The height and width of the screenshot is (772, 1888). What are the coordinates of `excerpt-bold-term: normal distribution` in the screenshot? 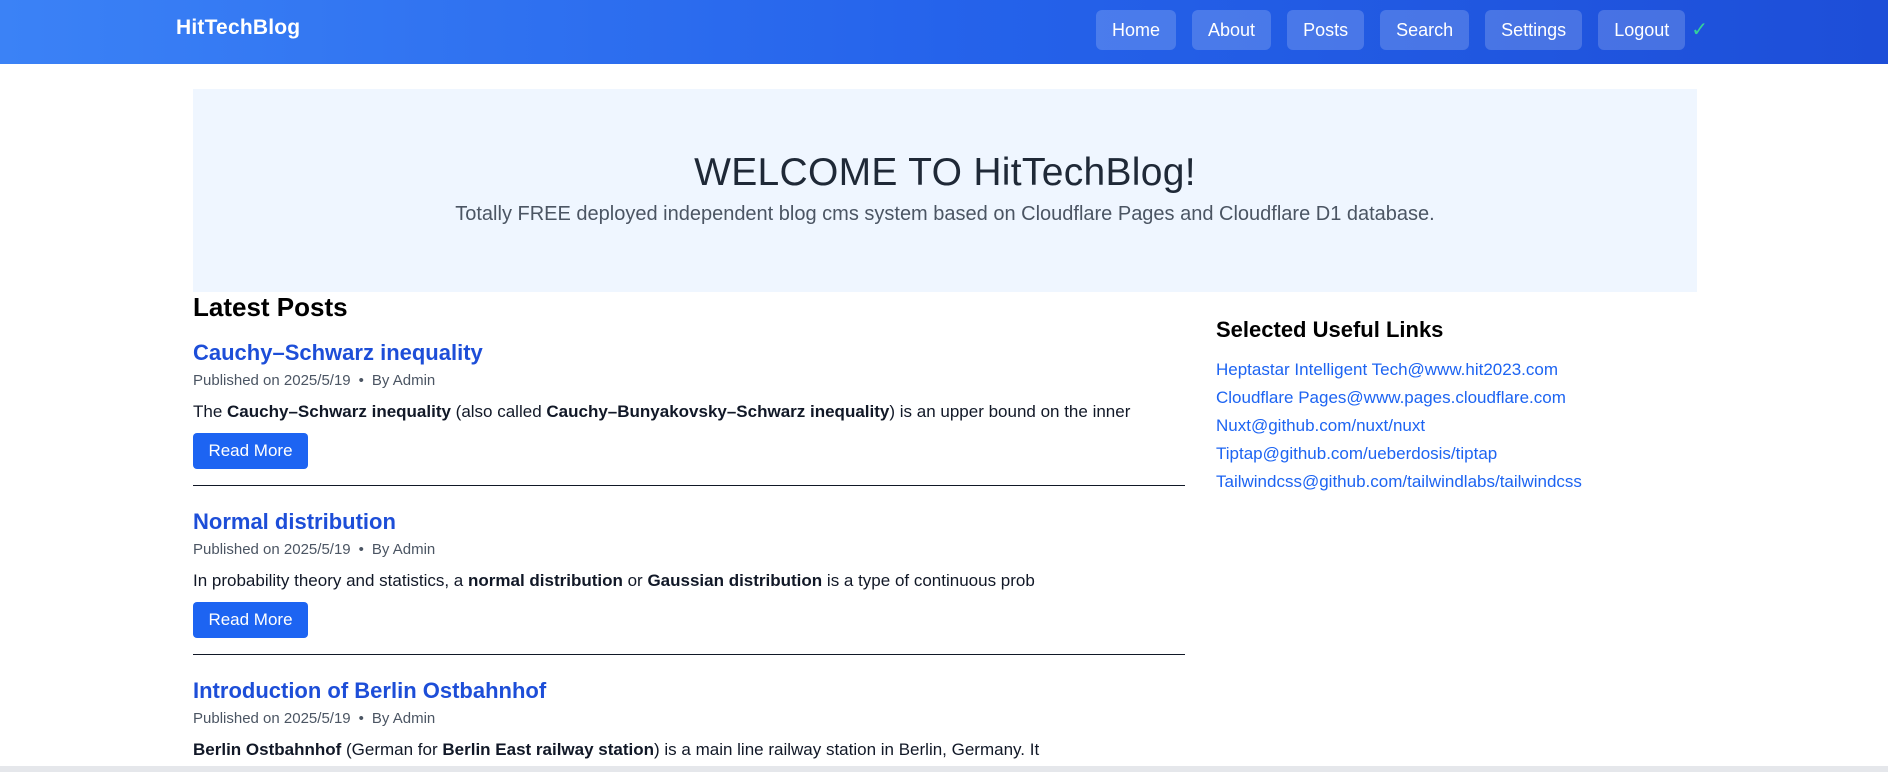 It's located at (545, 580).